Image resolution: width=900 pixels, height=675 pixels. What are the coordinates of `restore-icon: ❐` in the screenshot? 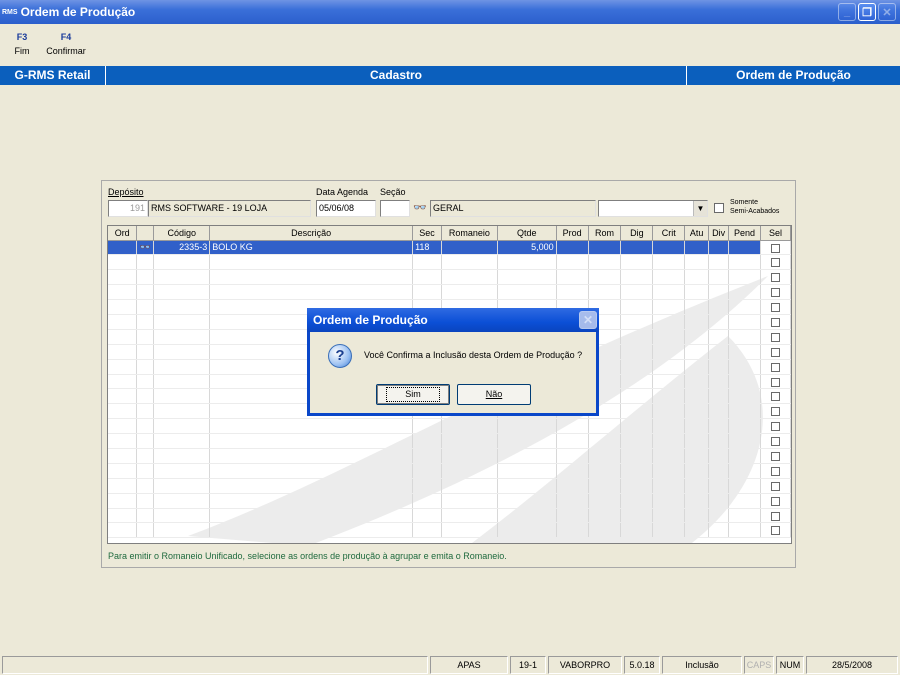 It's located at (867, 12).